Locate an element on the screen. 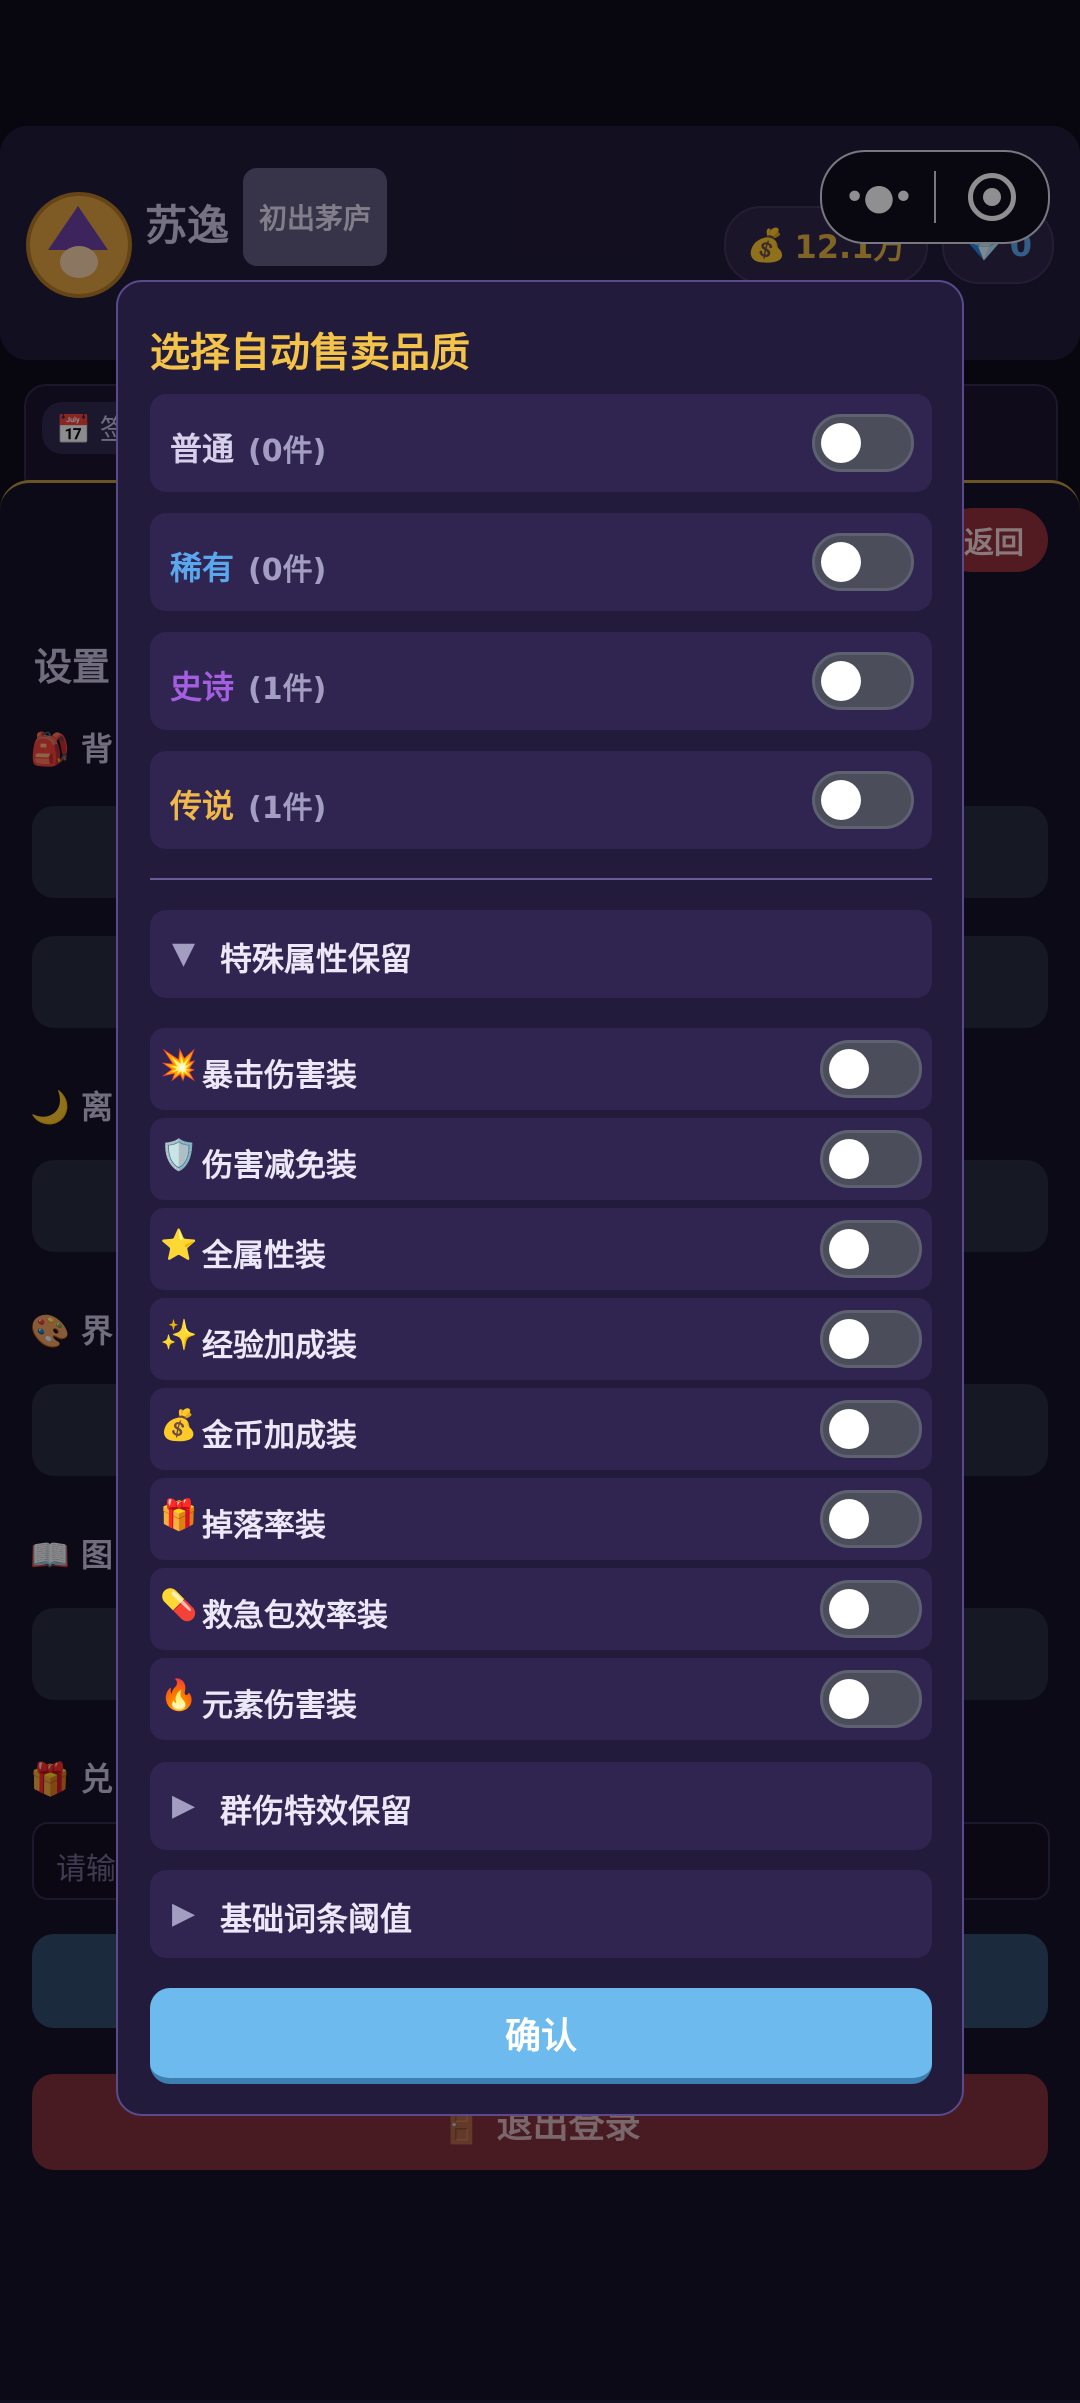 This screenshot has width=1080, height=2403. star-icon: ⭐ is located at coordinates (179, 1245).